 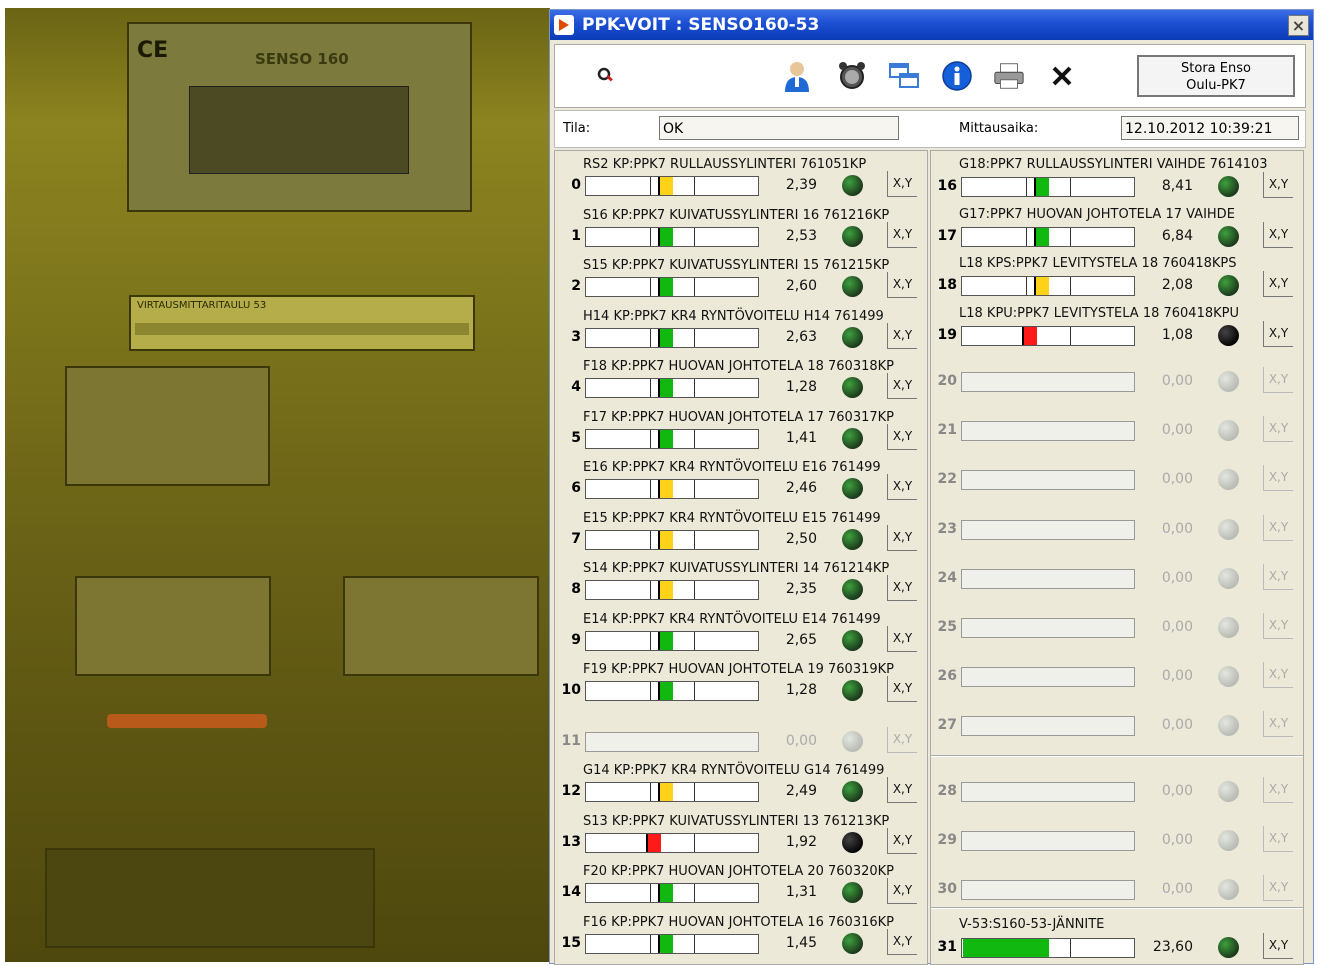 I want to click on channel-value: 2,60, so click(x=801, y=286).